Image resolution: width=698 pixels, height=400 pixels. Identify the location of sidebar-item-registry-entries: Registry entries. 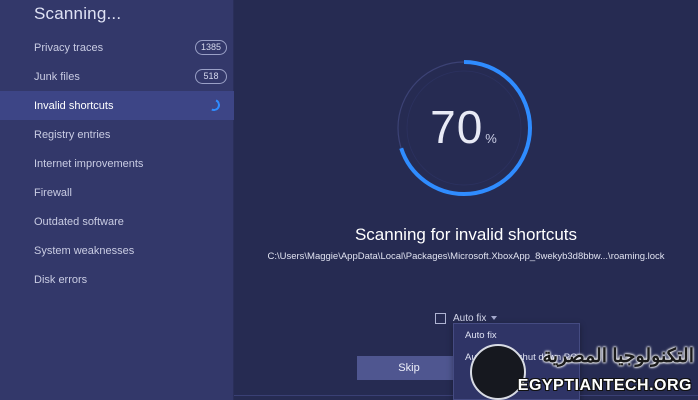
(117, 134).